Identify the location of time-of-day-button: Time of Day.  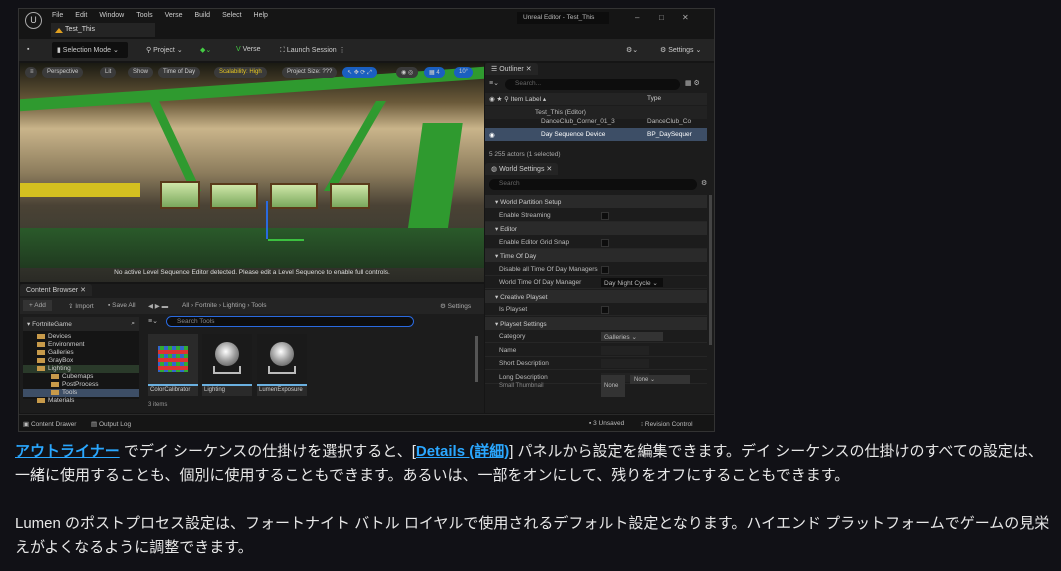
(179, 72).